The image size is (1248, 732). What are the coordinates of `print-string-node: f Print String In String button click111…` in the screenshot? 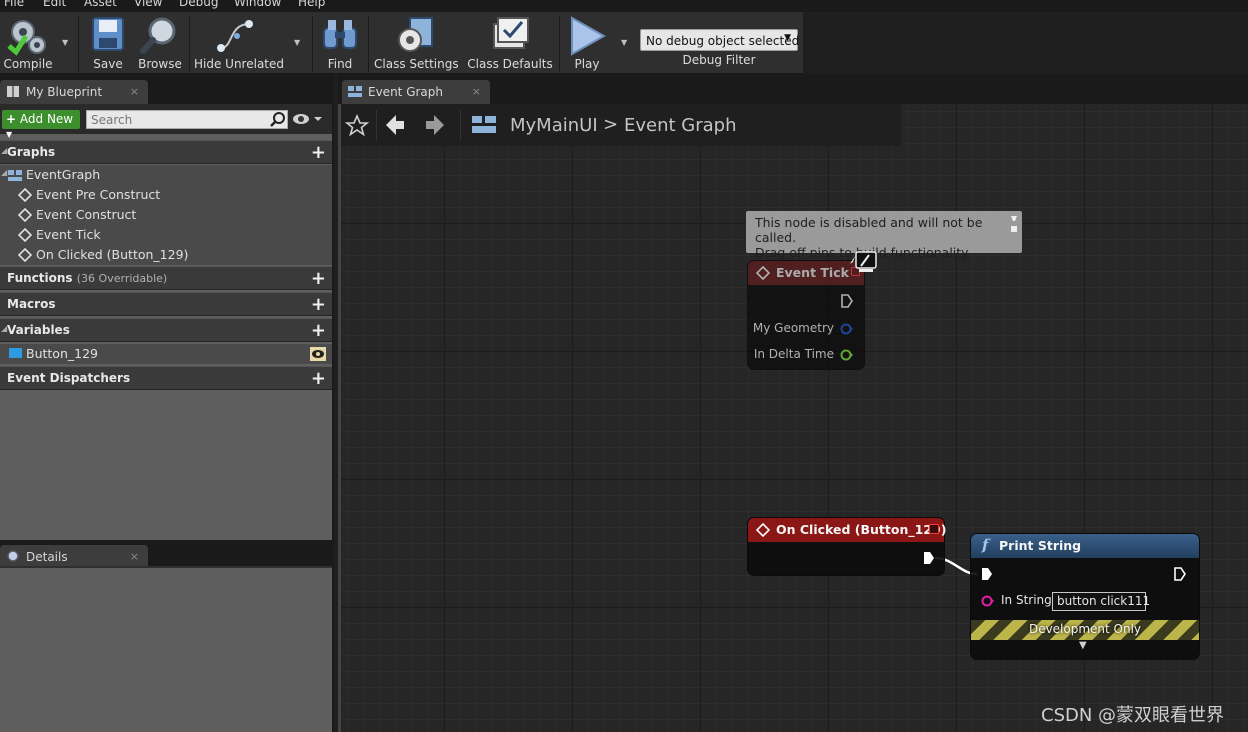 It's located at (1085, 596).